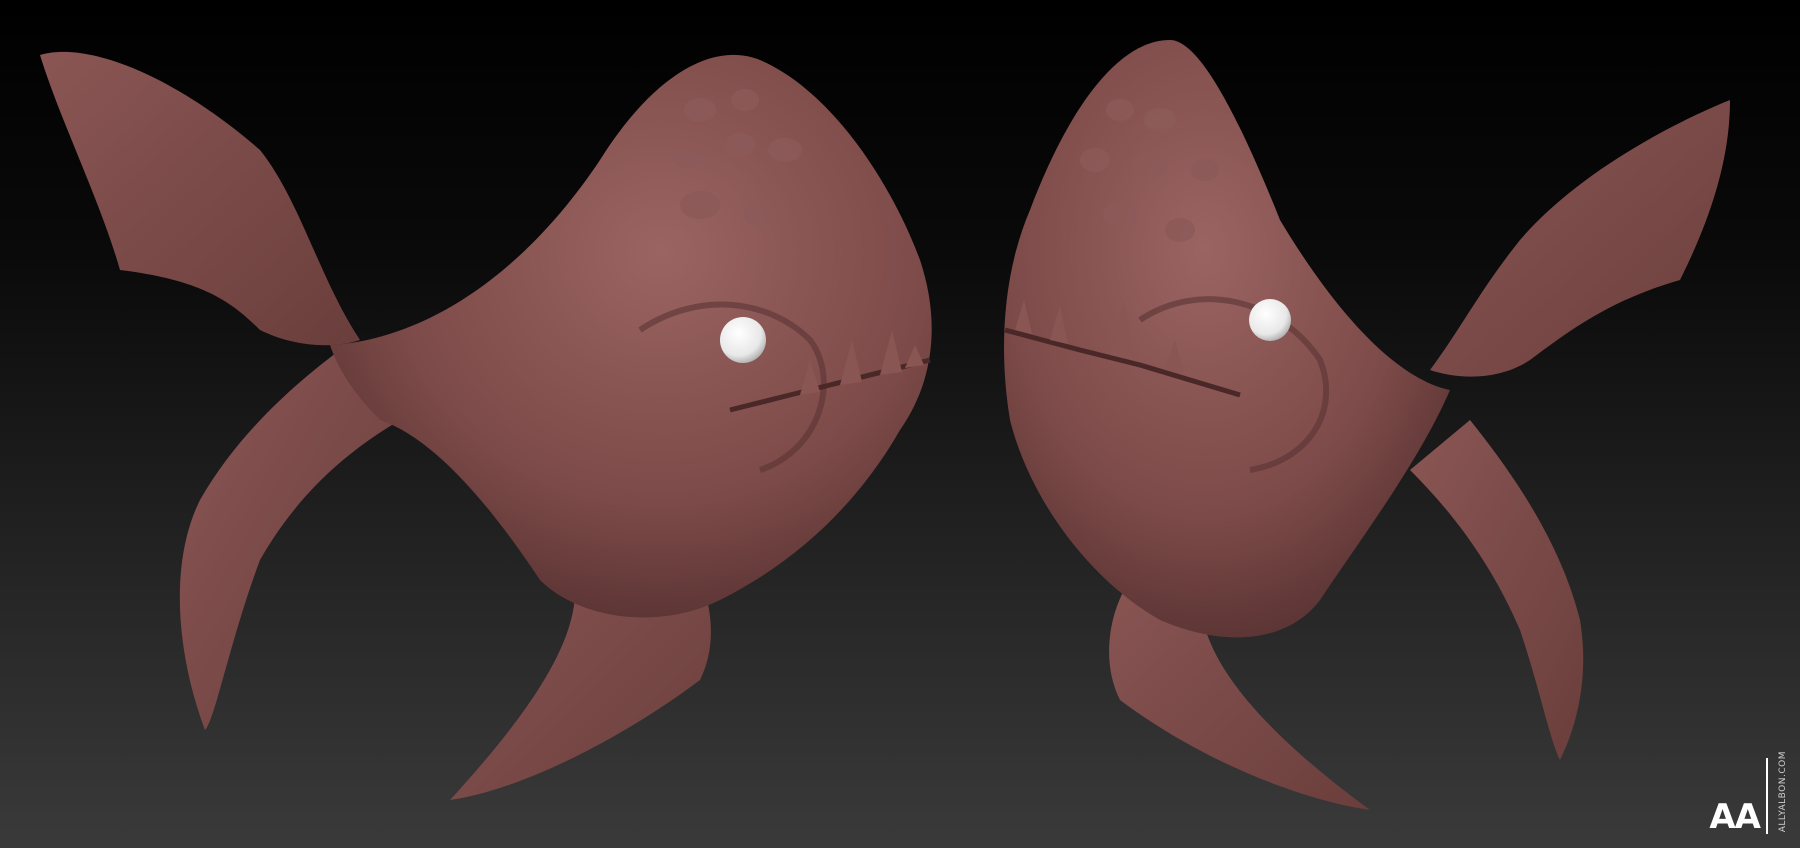  I want to click on left-fish-eye, so click(743, 340).